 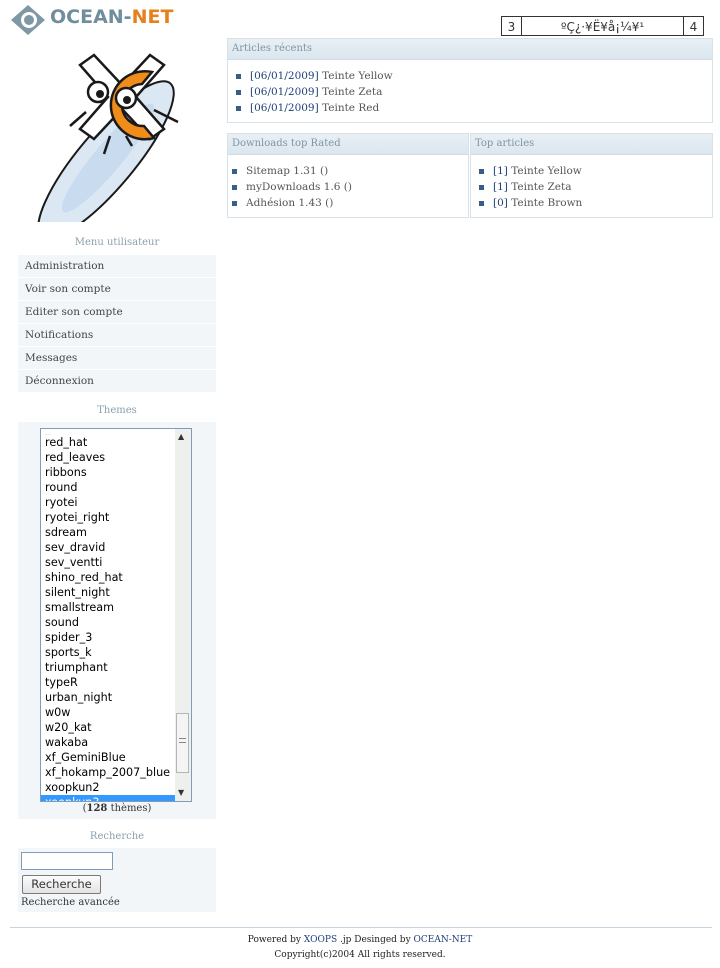 What do you see at coordinates (108, 798) in the screenshot?
I see `theme-option: xoopkun3` at bounding box center [108, 798].